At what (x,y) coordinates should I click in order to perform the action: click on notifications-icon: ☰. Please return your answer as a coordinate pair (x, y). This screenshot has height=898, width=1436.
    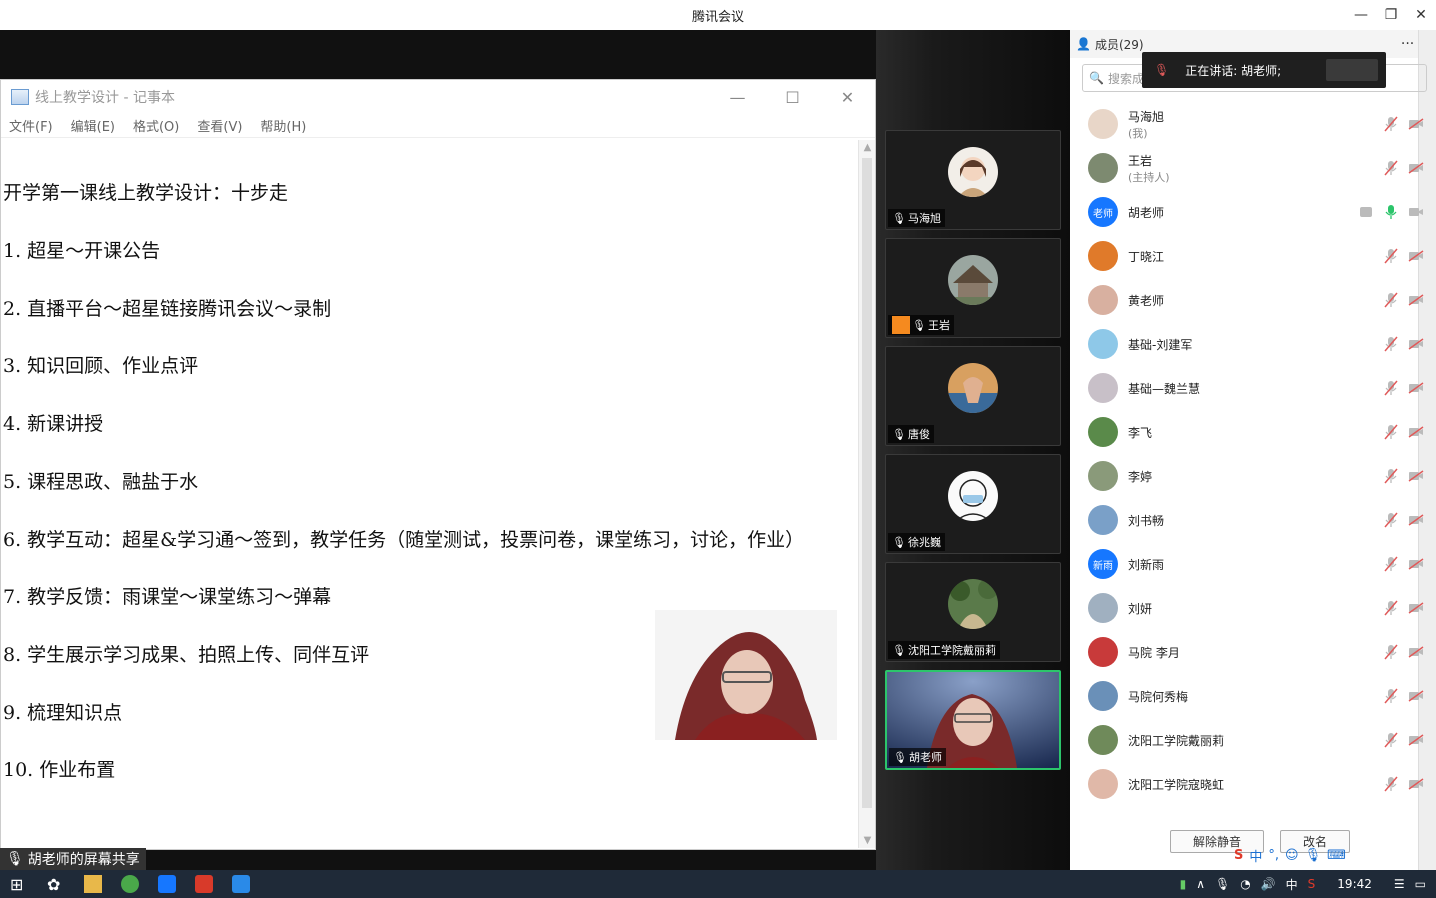
    Looking at the image, I should click on (1399, 884).